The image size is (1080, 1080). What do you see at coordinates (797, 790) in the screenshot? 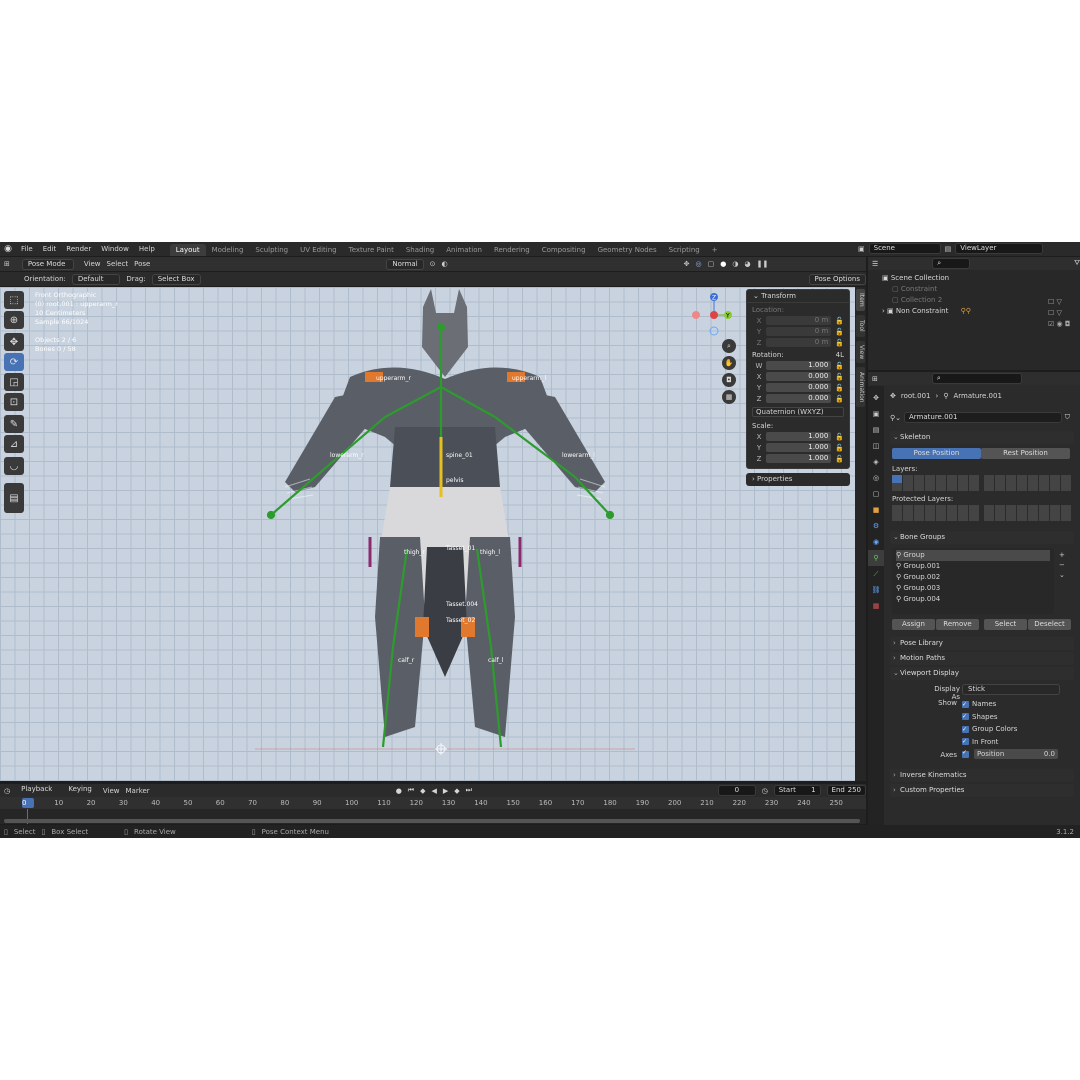
I see `start-frame-field: Start 1` at bounding box center [797, 790].